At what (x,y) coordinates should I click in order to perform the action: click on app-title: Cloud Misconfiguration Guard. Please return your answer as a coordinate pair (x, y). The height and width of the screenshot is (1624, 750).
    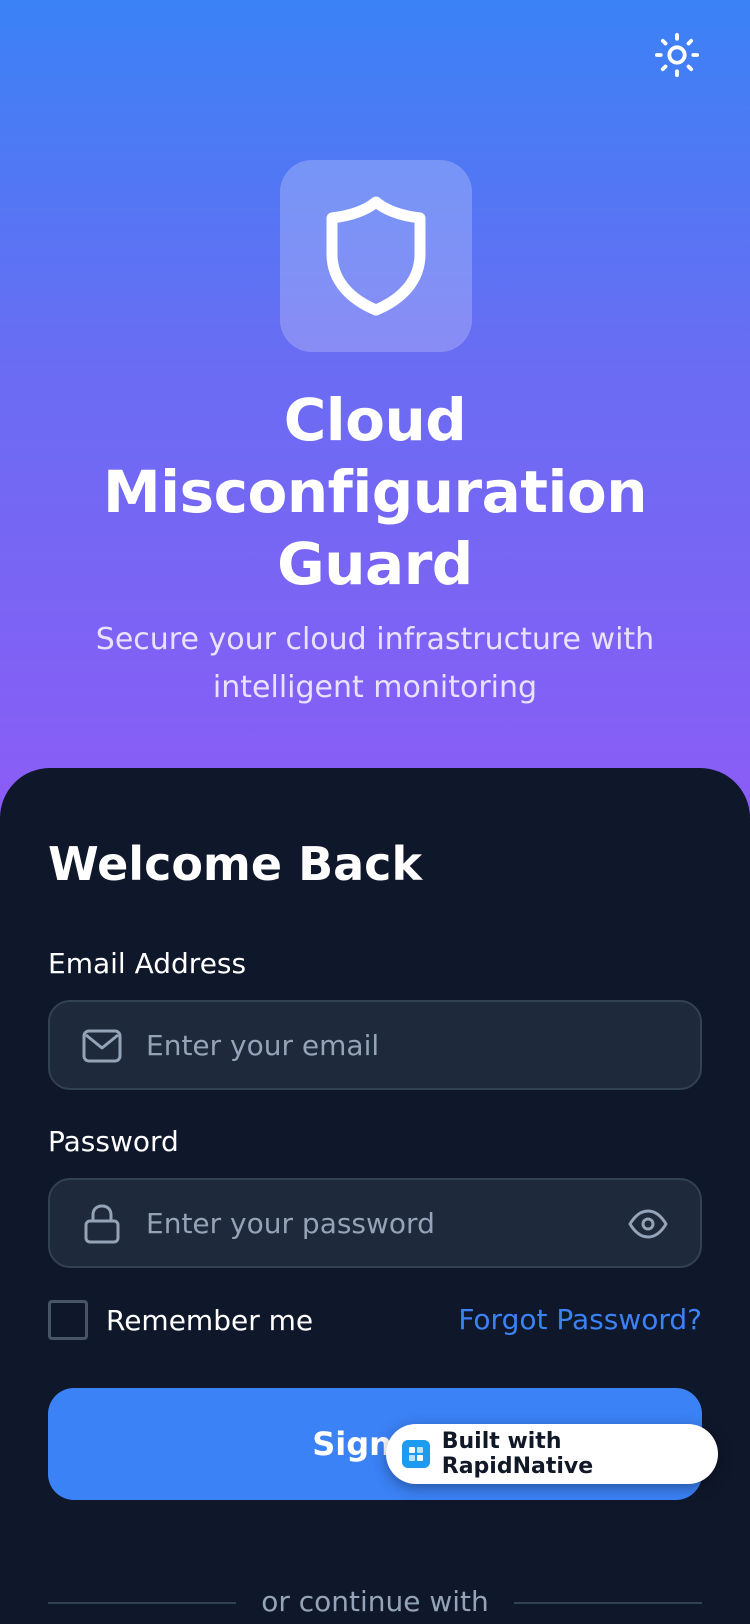
    Looking at the image, I should click on (375, 492).